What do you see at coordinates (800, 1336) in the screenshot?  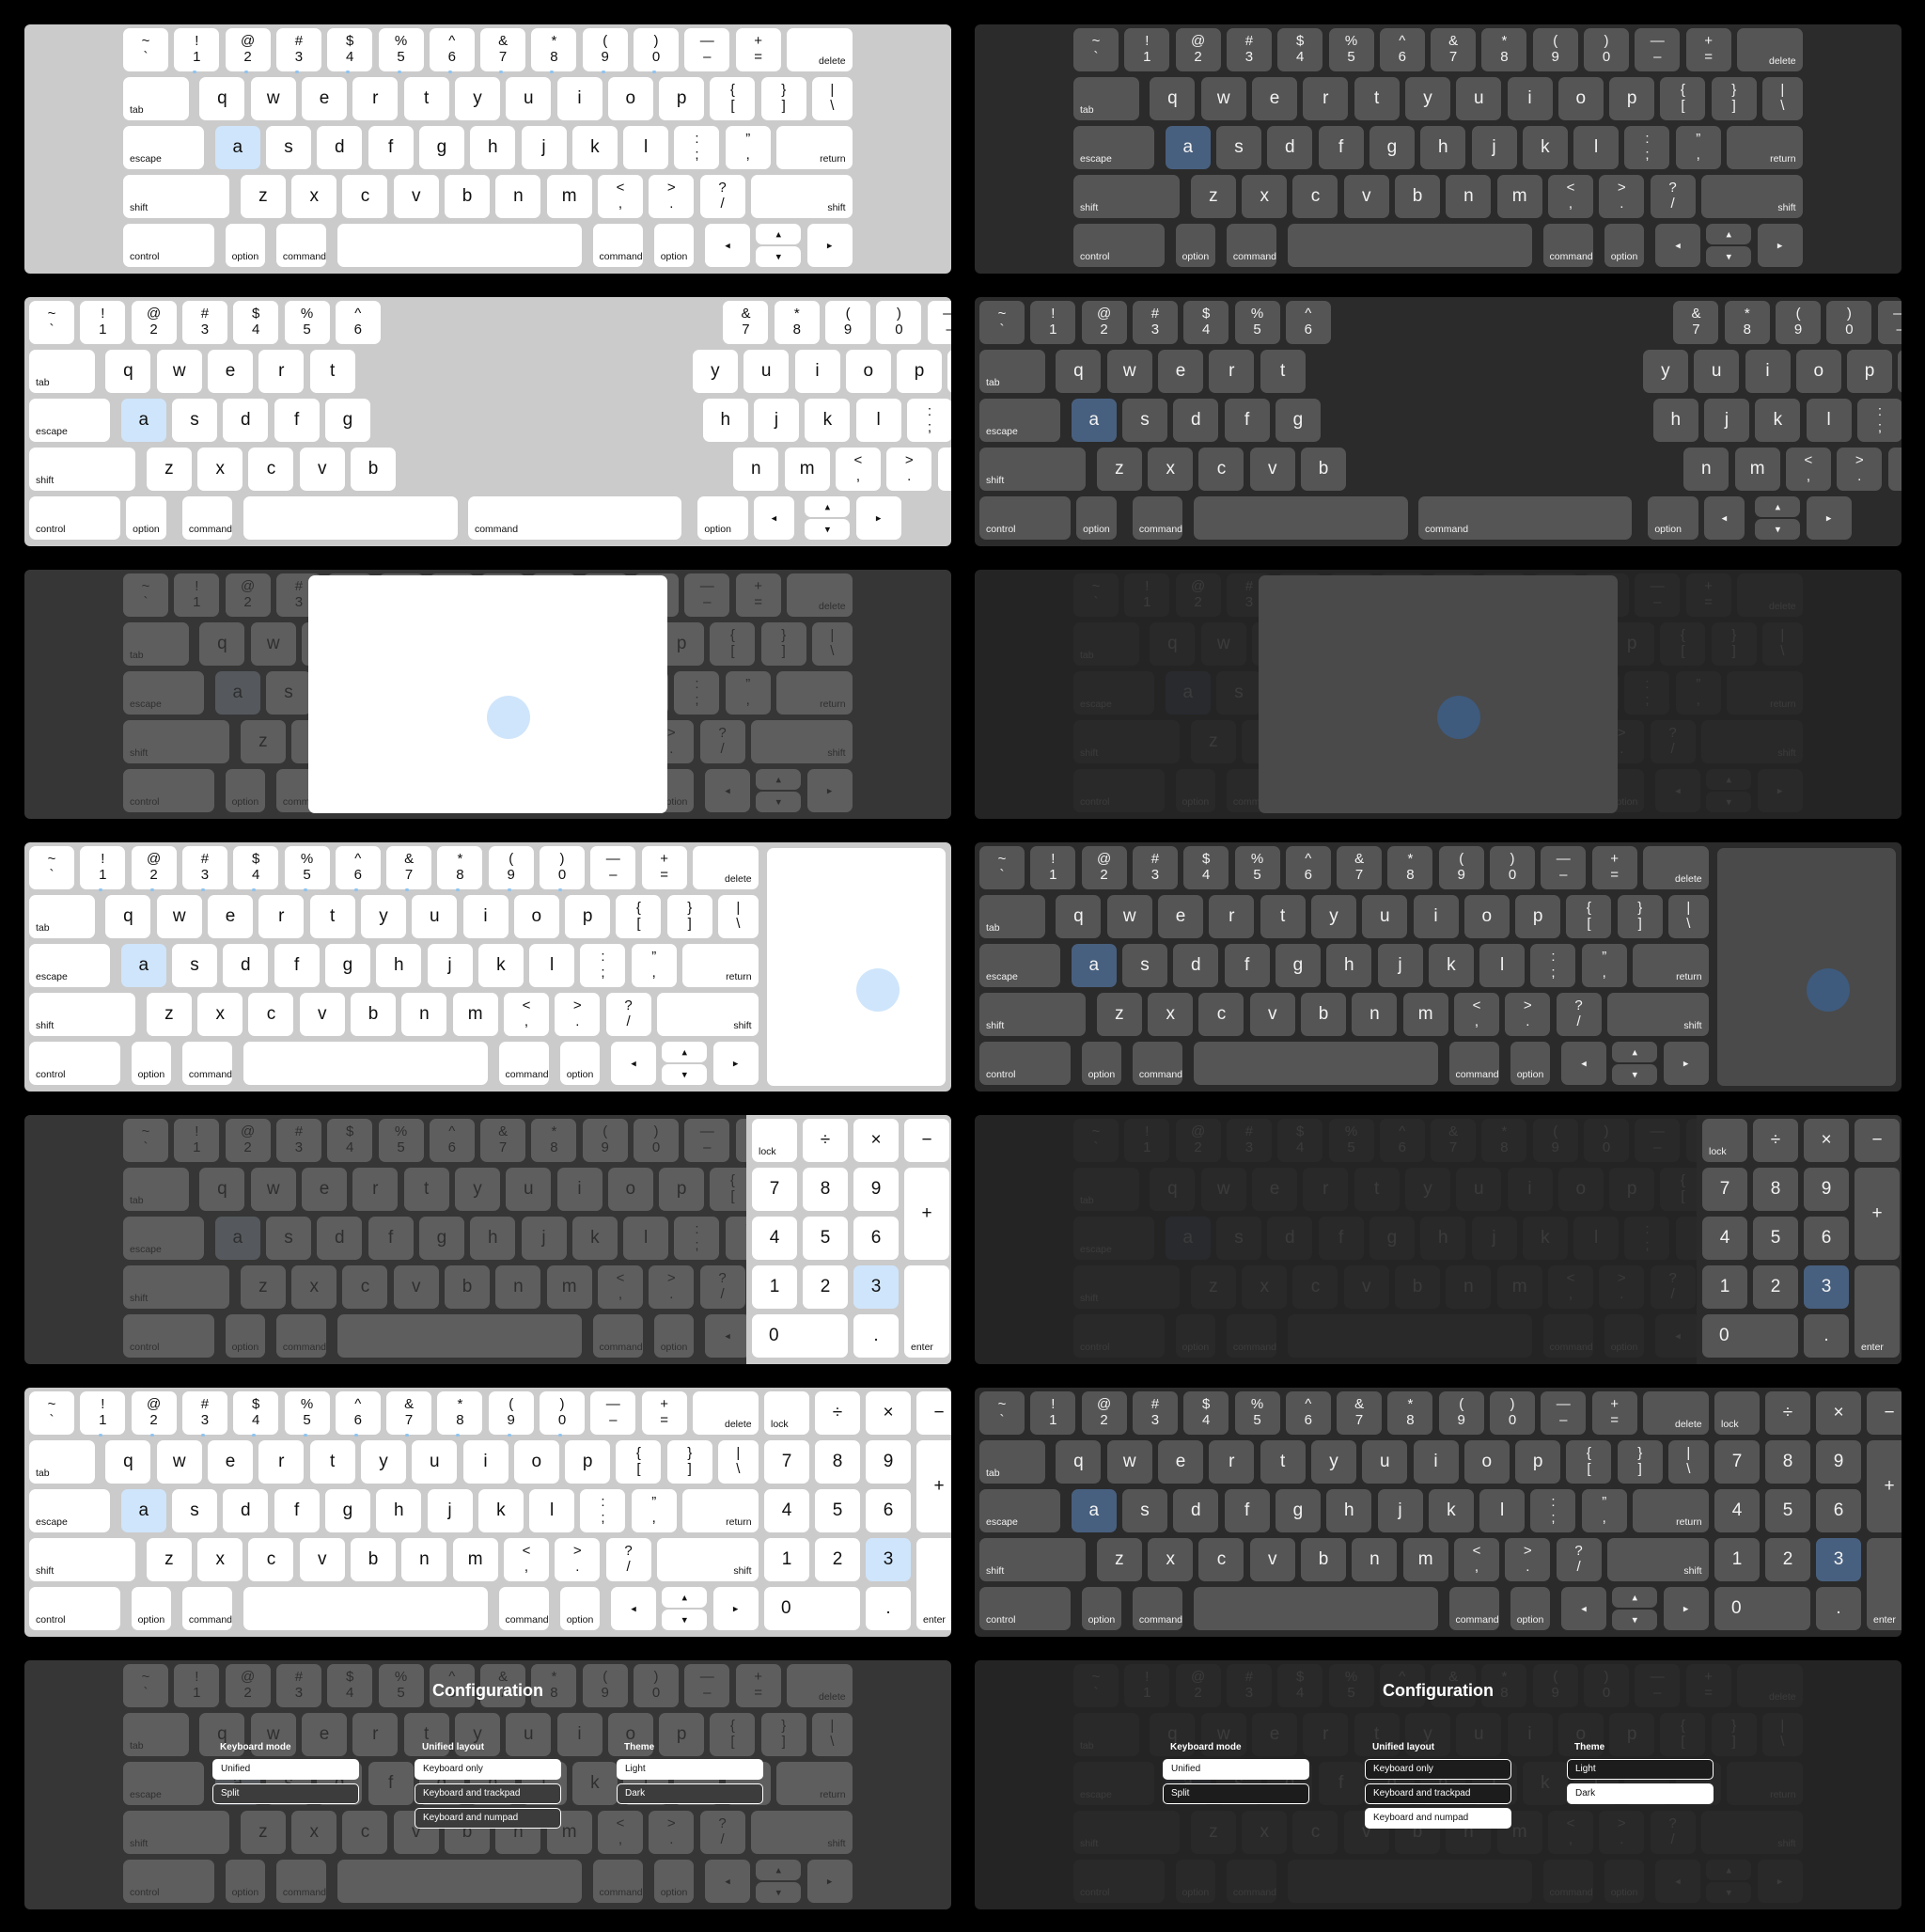 I see `numpad-key-zero: 0` at bounding box center [800, 1336].